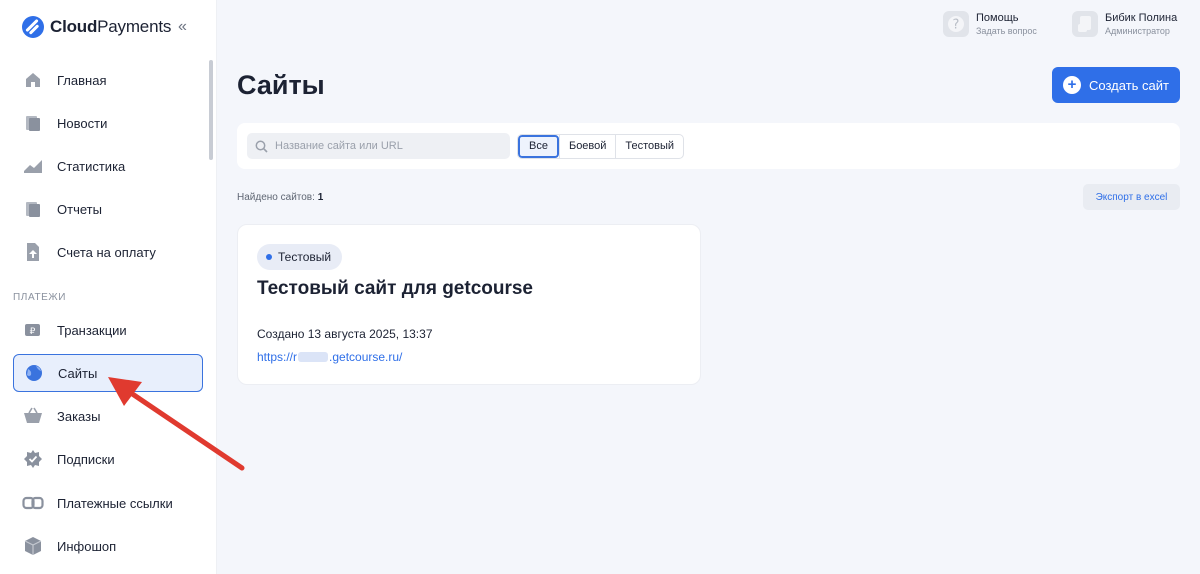 The height and width of the screenshot is (574, 1200). What do you see at coordinates (276, 197) in the screenshot?
I see `found-label: Найдено сайтов:` at bounding box center [276, 197].